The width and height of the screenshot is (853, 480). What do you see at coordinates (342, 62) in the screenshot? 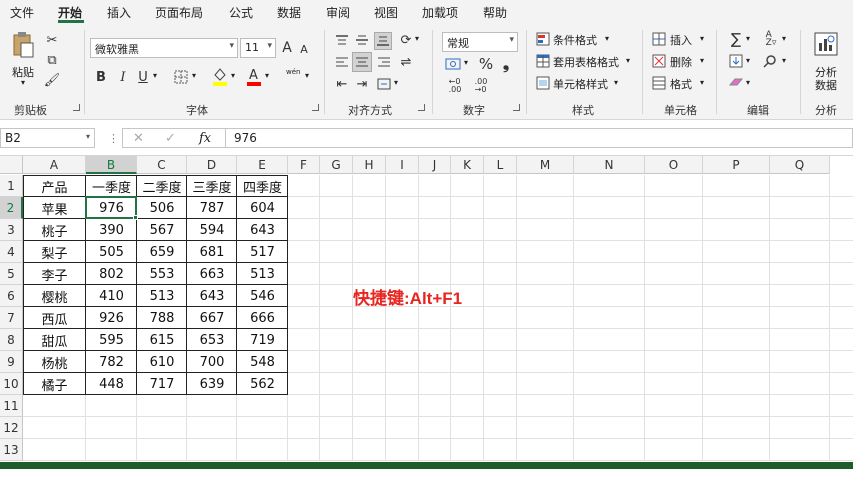
I see `align-left-icon` at bounding box center [342, 62].